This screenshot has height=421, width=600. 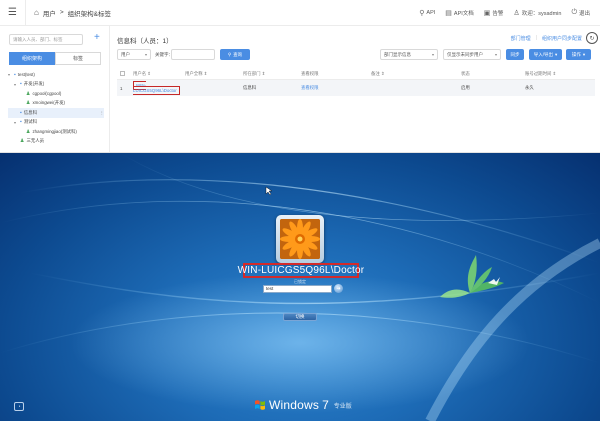 What do you see at coordinates (48, 103) in the screenshot?
I see `tree-item-label: xmoingwei(开发)` at bounding box center [48, 103].